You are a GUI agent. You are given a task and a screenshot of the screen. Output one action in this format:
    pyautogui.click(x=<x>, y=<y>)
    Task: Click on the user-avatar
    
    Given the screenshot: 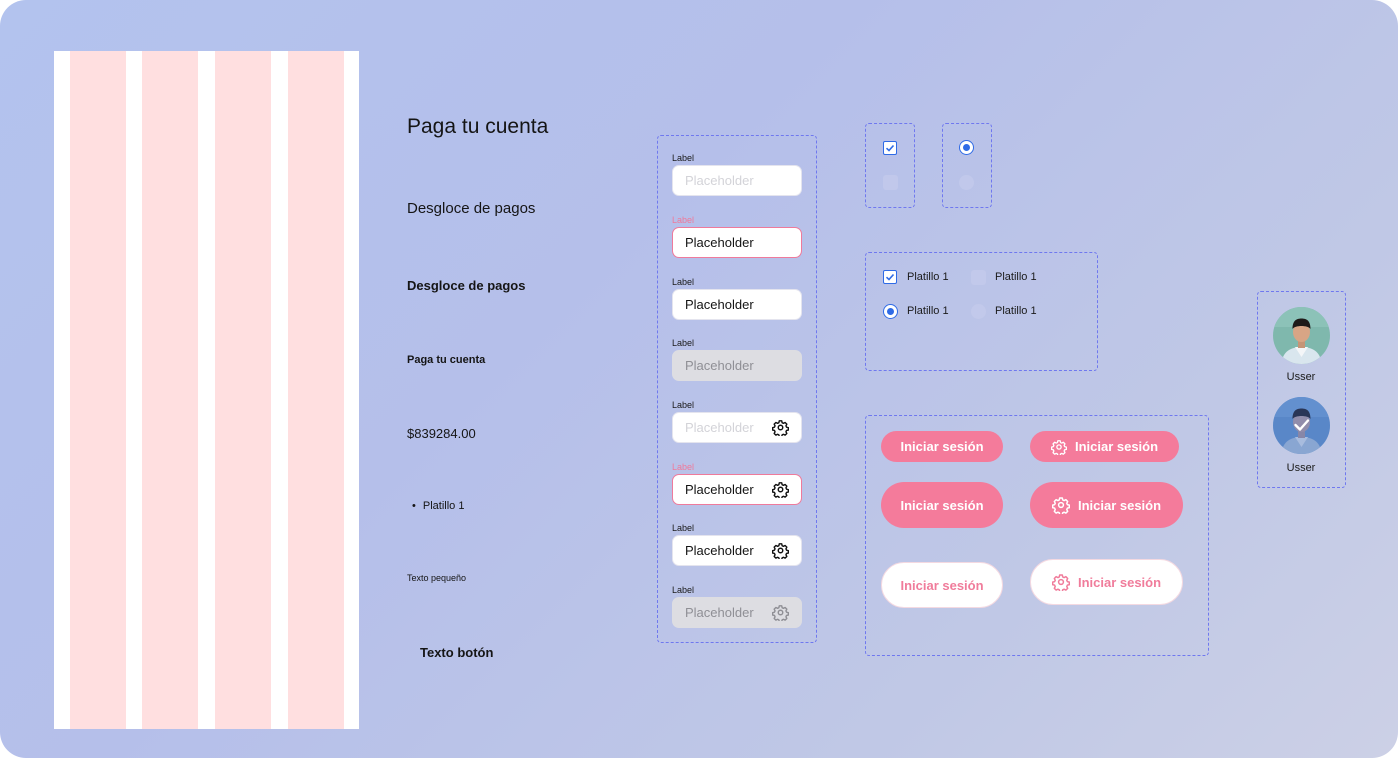 What is the action you would take?
    pyautogui.click(x=1301, y=335)
    